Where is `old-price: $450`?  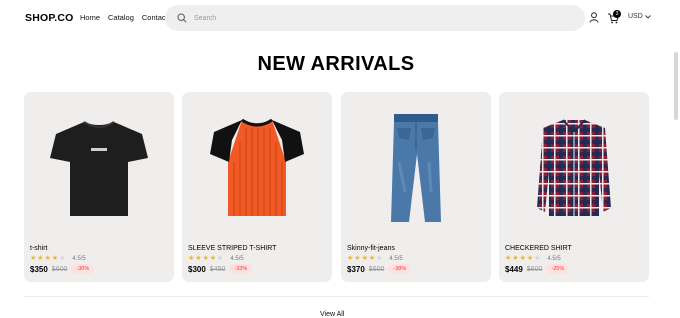 old-price: $450 is located at coordinates (217, 269).